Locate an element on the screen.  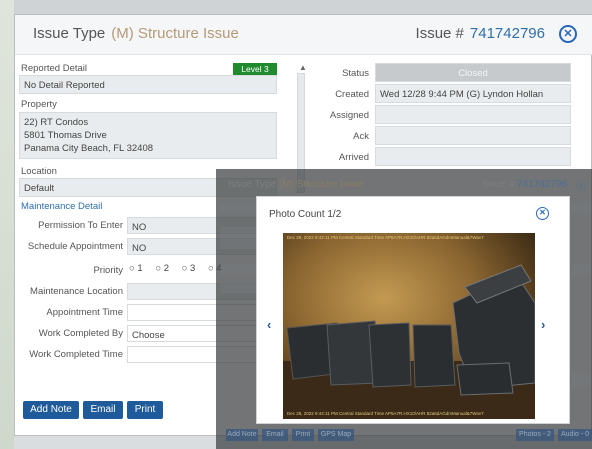
reported-detail-field: No Detail Reported is located at coordinates (148, 84).